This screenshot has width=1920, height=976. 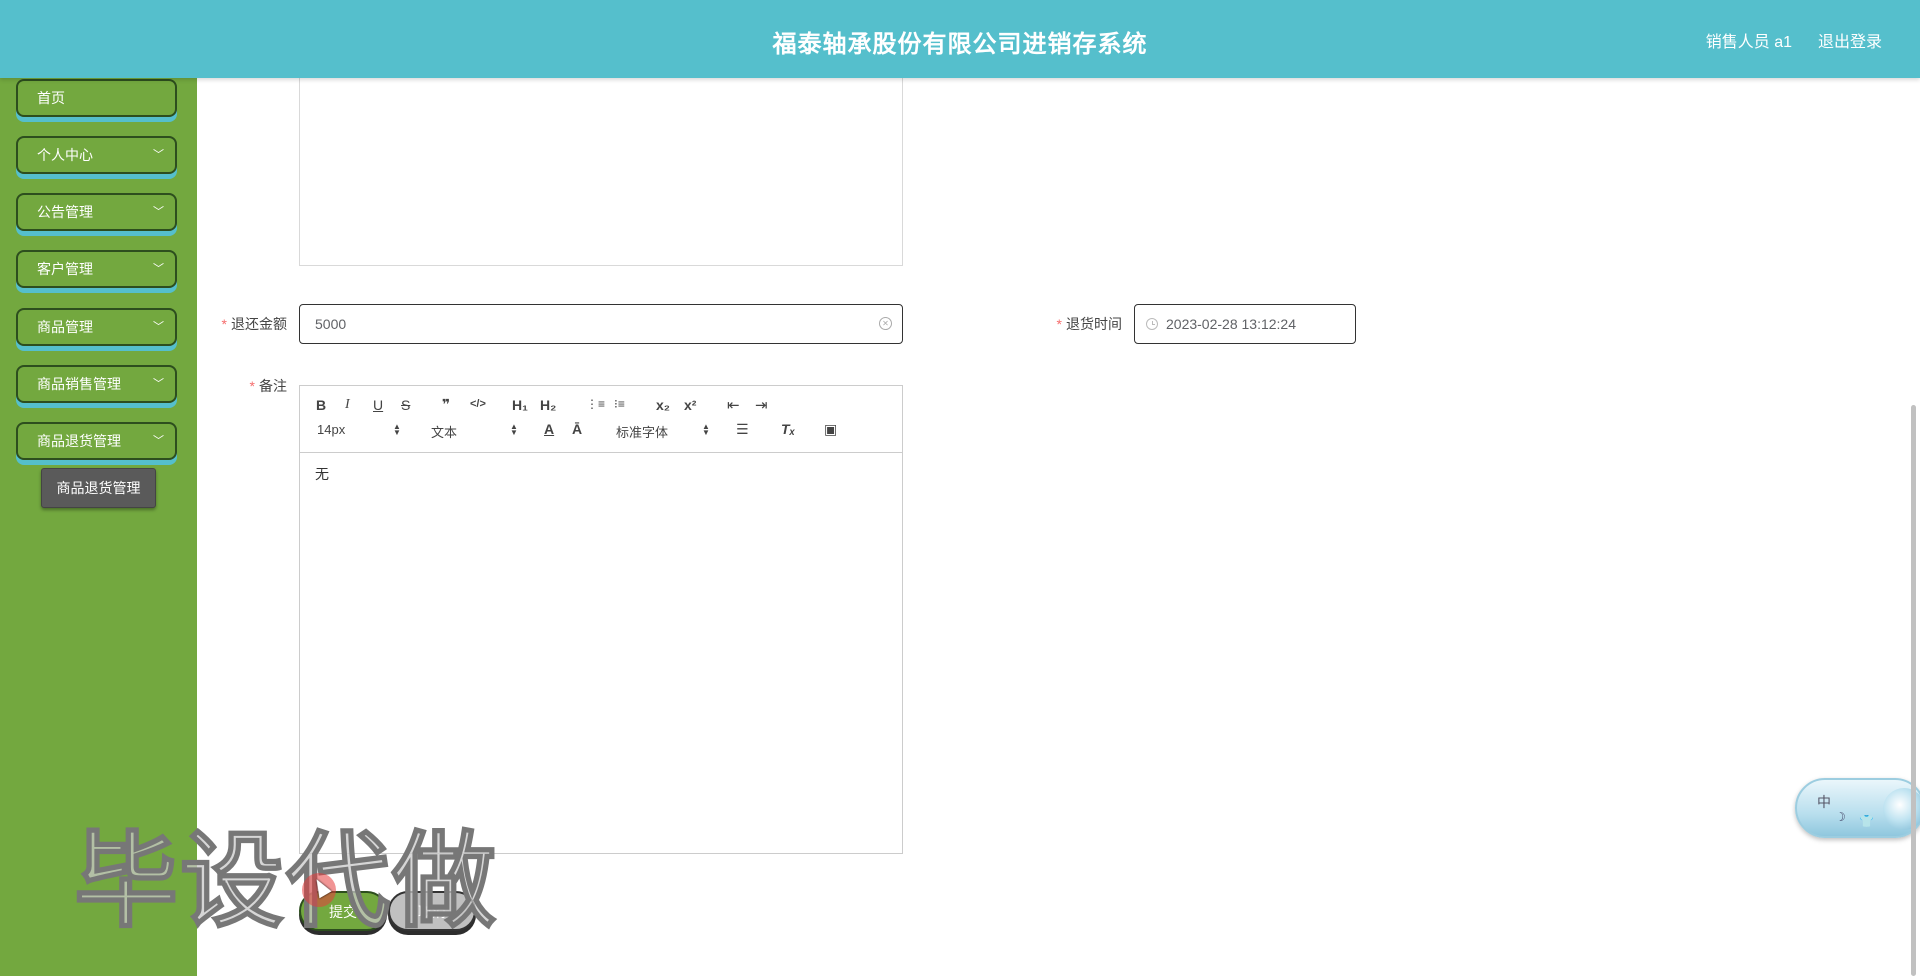 I want to click on header-2-icon: H₂, so click(x=548, y=405).